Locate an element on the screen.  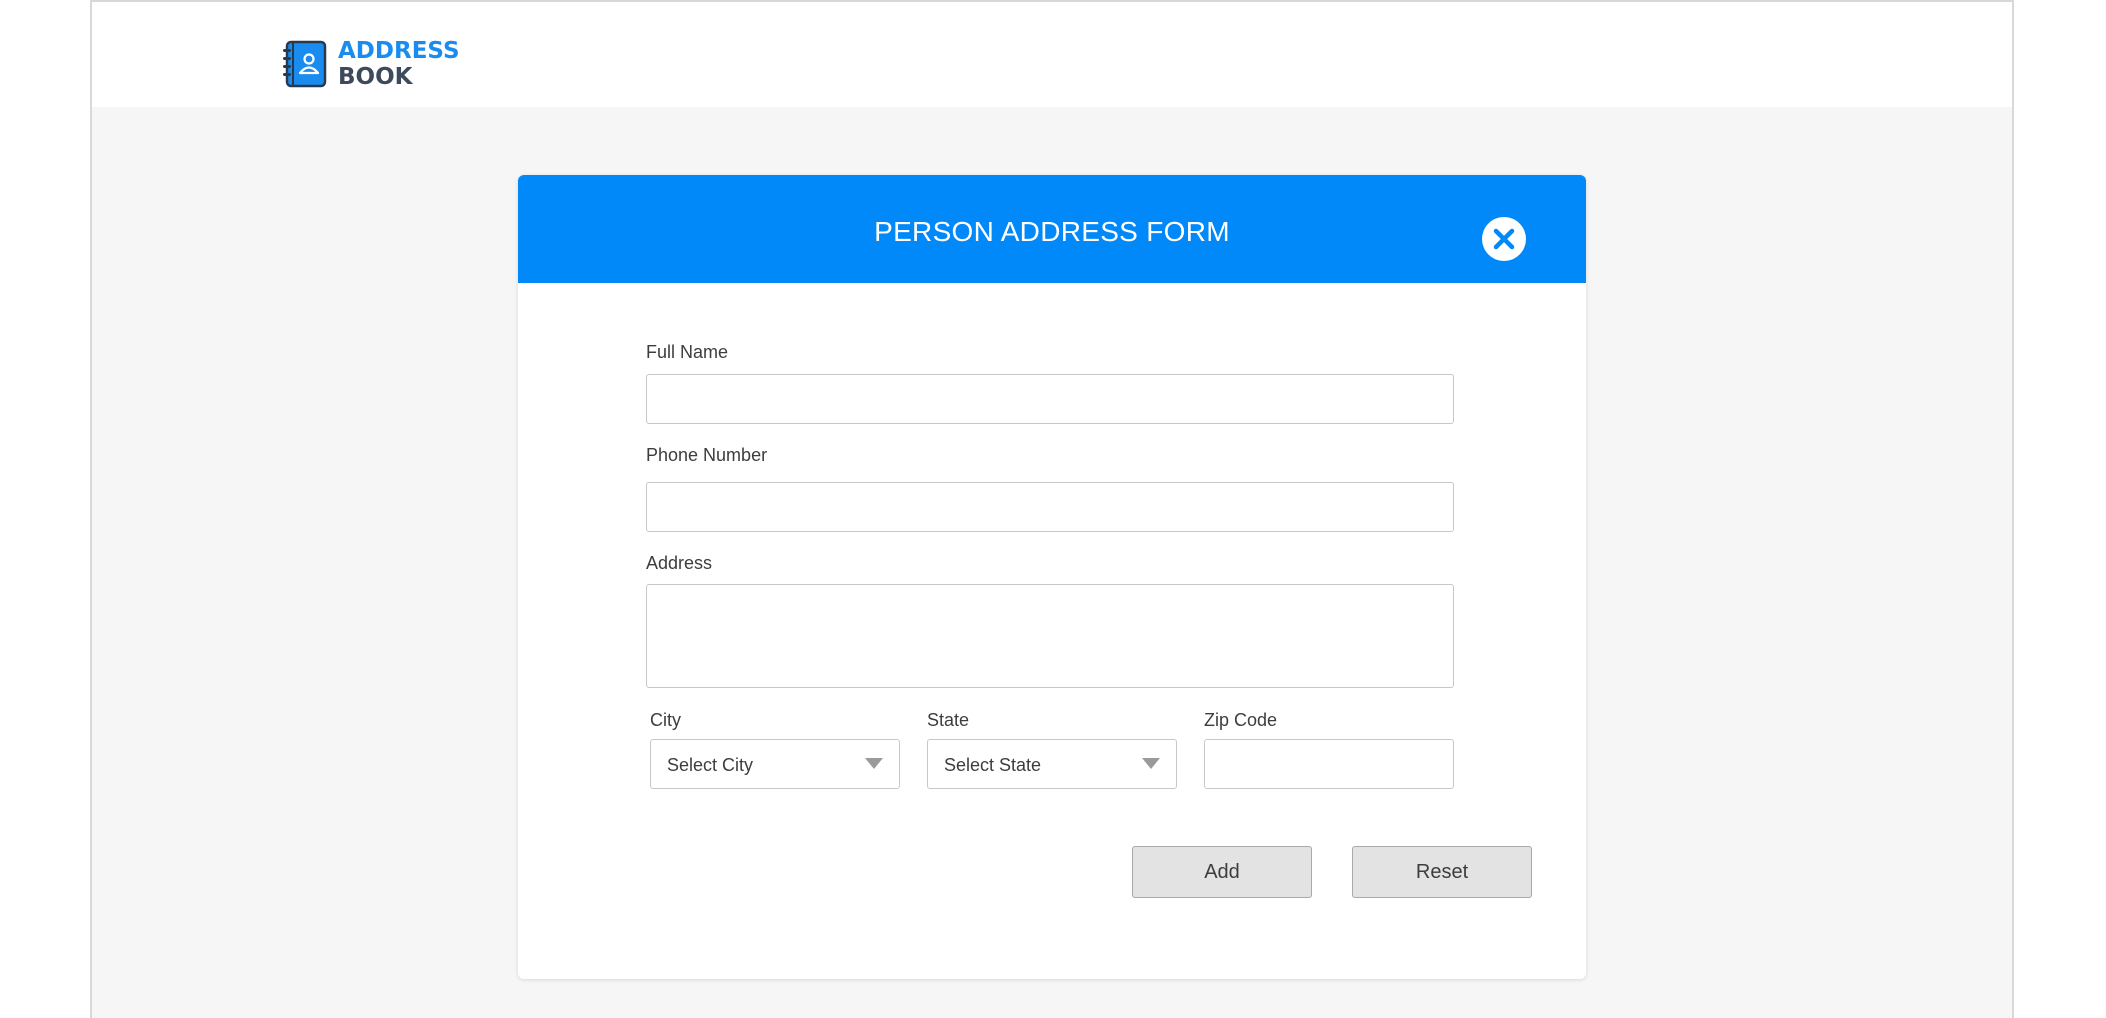
form-header: PERSON ADDRESS FORM is located at coordinates (1052, 229).